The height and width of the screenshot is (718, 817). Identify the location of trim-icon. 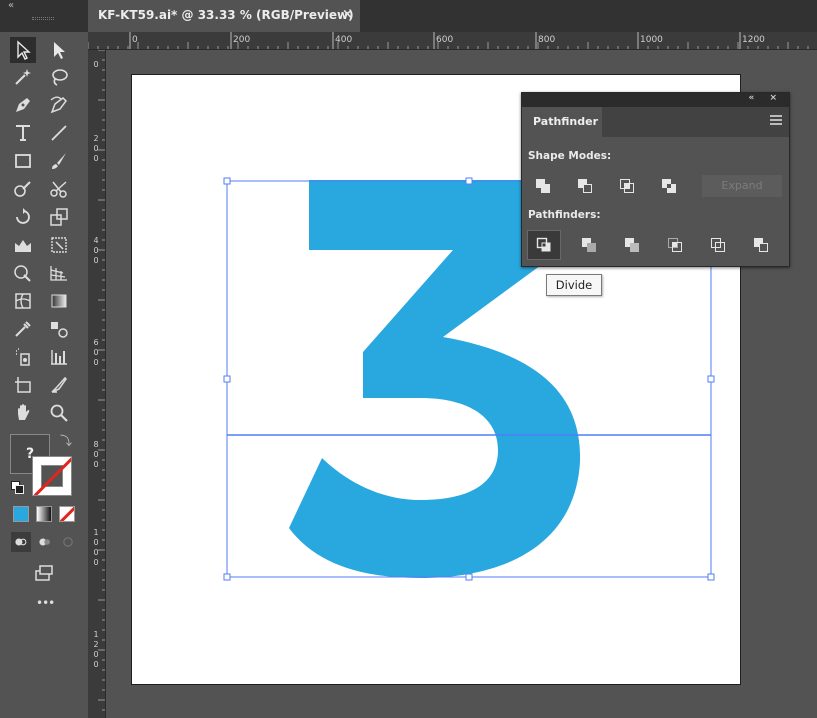
(589, 245).